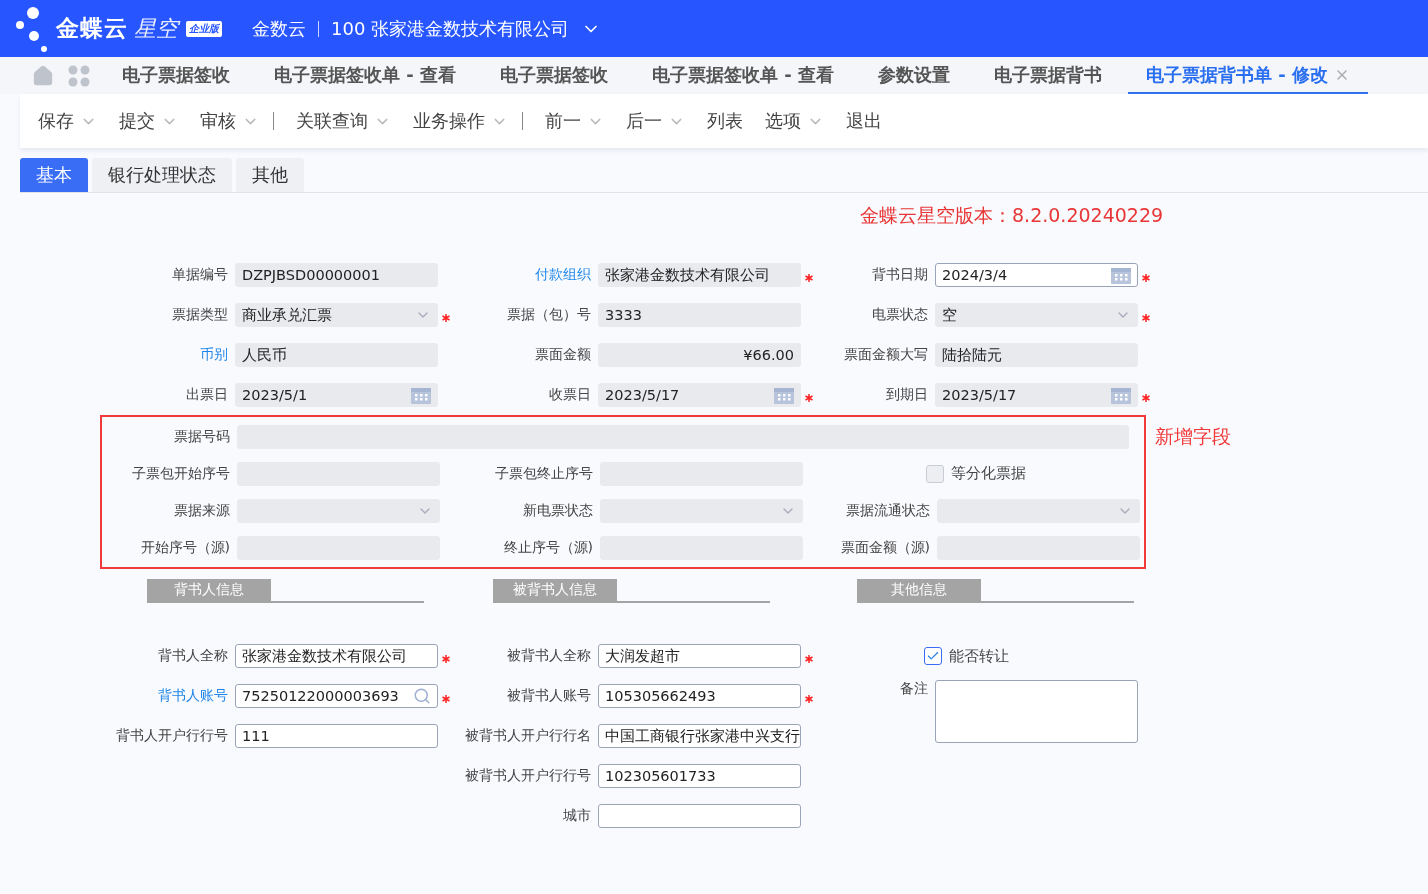 Image resolution: width=1428 pixels, height=894 pixels. Describe the element at coordinates (725, 121) in the screenshot. I see `toolbar-button: 列表` at that location.